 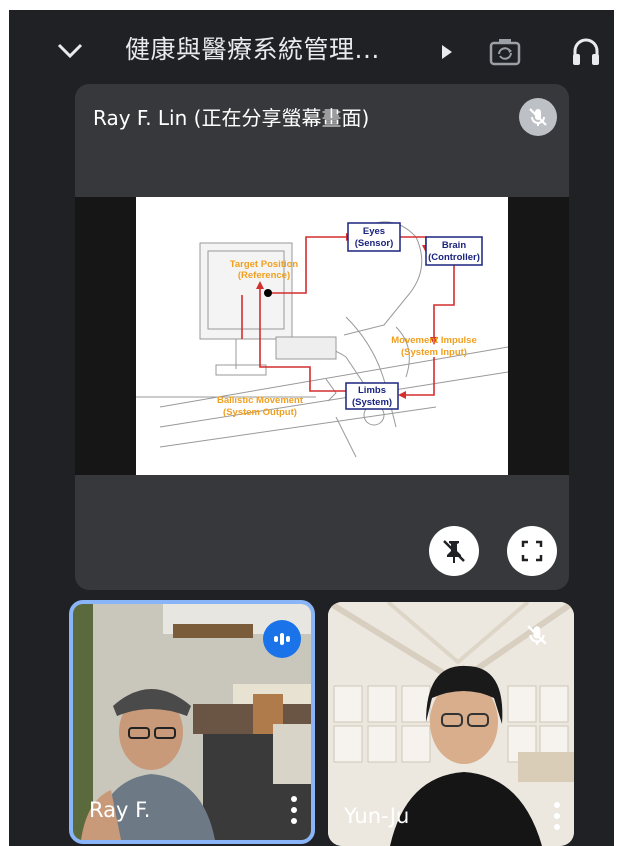 What do you see at coordinates (374, 243) in the screenshot?
I see `slide-sensor: (Sensor)` at bounding box center [374, 243].